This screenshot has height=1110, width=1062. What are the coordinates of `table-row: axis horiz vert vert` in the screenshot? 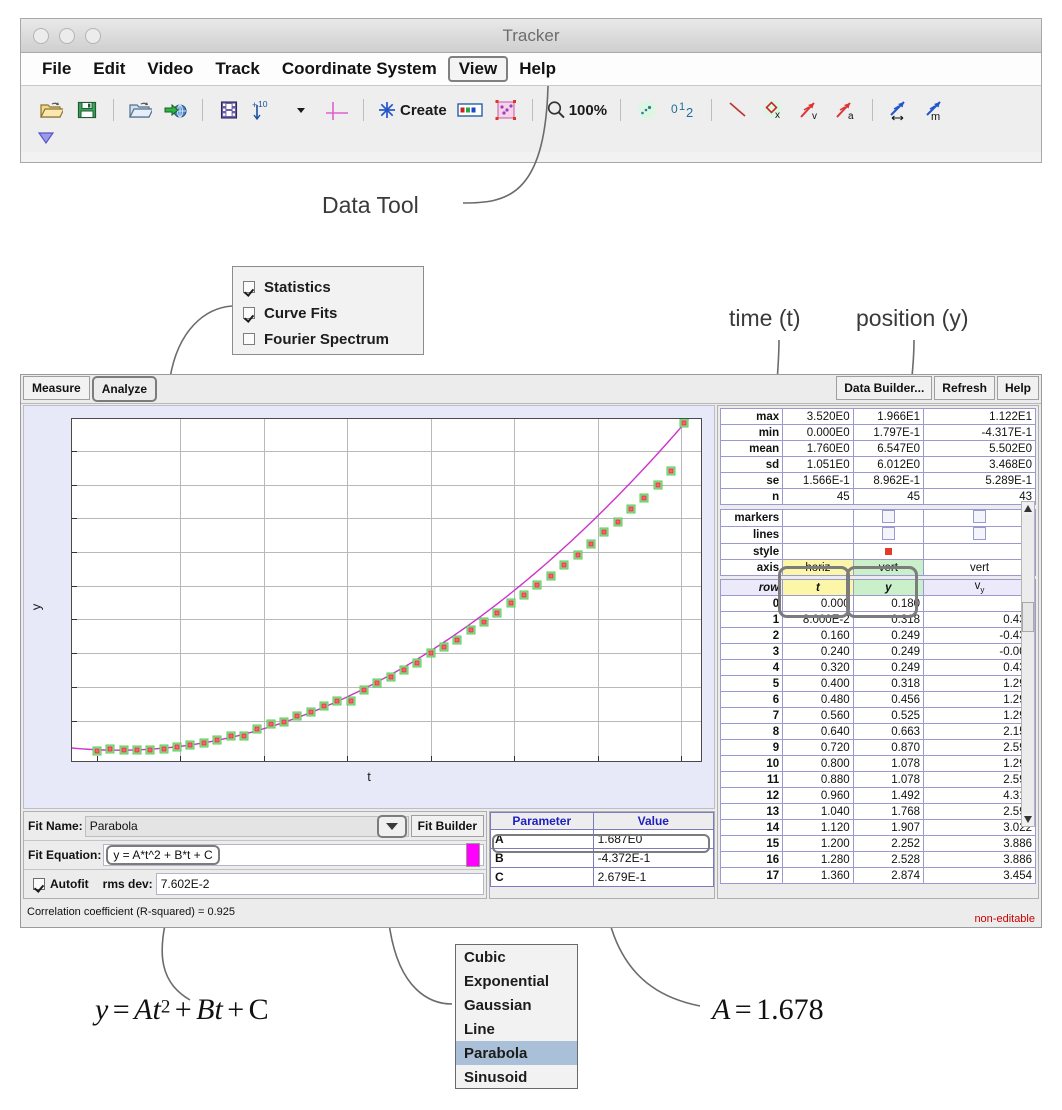 It's located at (877, 567).